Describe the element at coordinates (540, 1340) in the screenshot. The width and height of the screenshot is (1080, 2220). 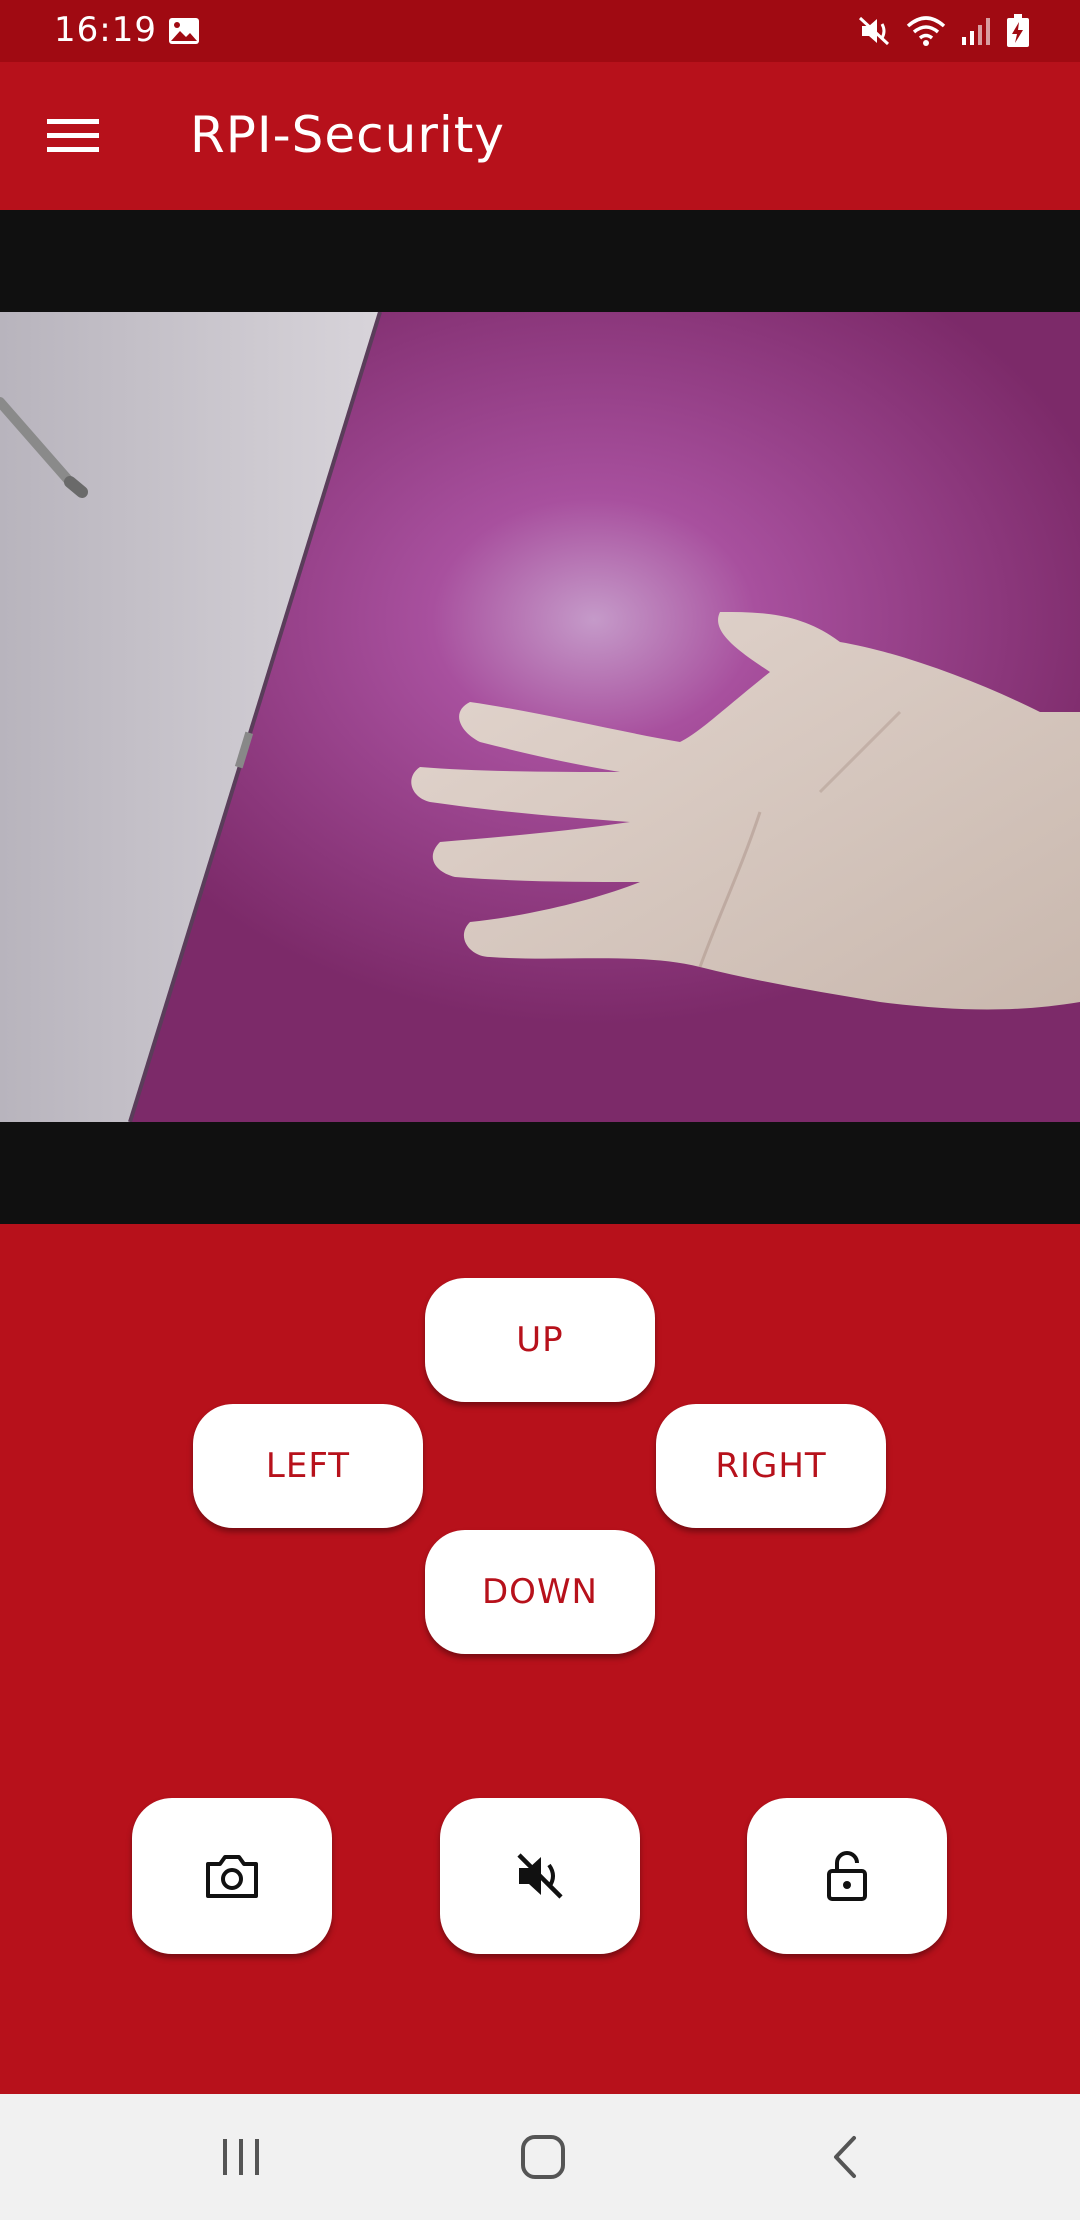
I see `up-button: UP` at that location.